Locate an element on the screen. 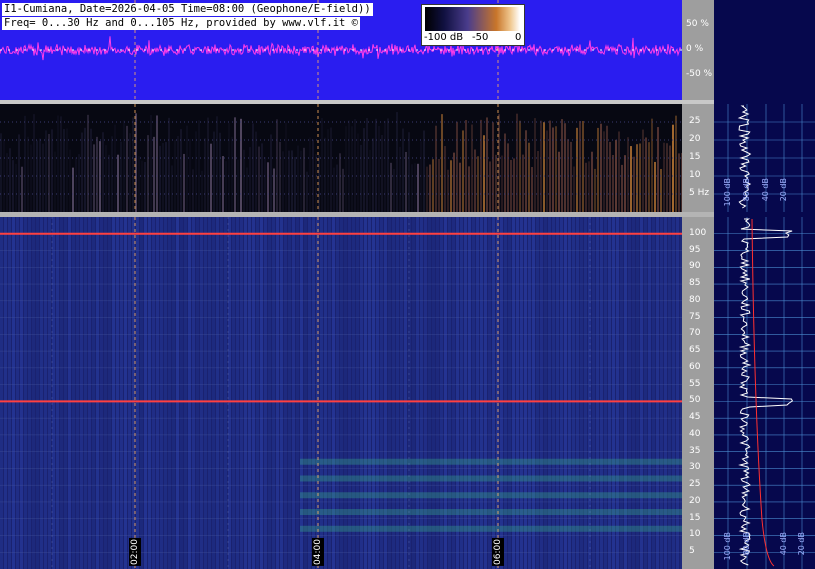 This screenshot has width=815, height=569. waveform-ytick-label: 50 % is located at coordinates (697, 24).